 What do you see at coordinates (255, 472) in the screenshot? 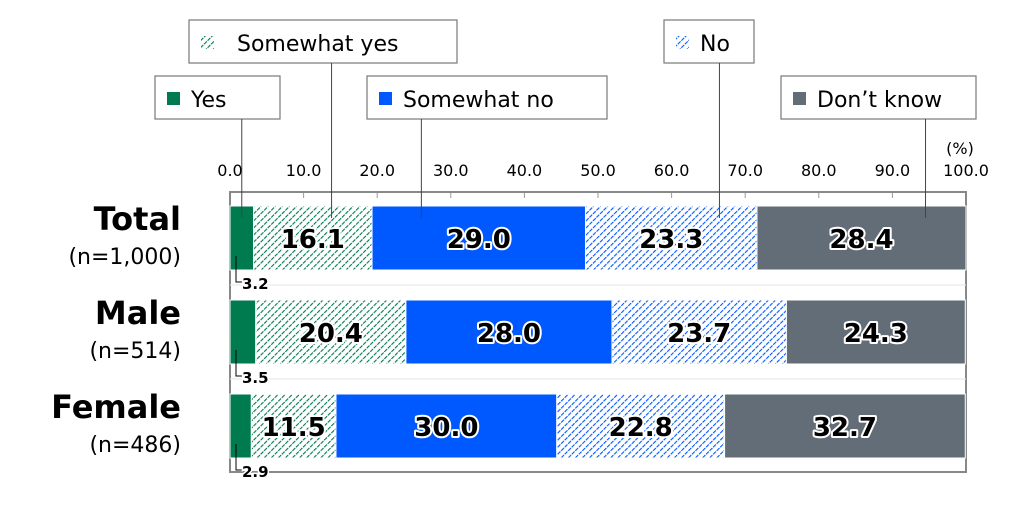
I see `data-label: 2.9` at bounding box center [255, 472].